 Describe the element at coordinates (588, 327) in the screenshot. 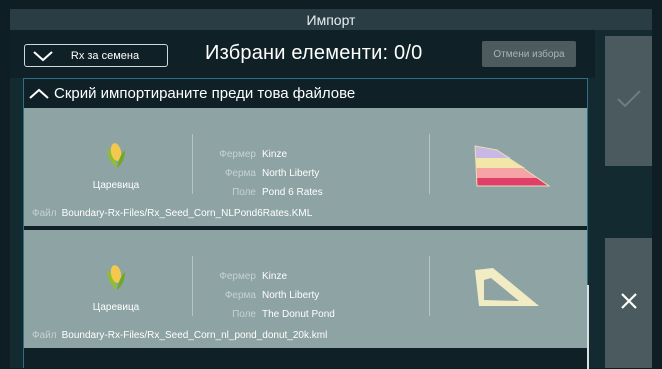

I see `scrollbar` at that location.